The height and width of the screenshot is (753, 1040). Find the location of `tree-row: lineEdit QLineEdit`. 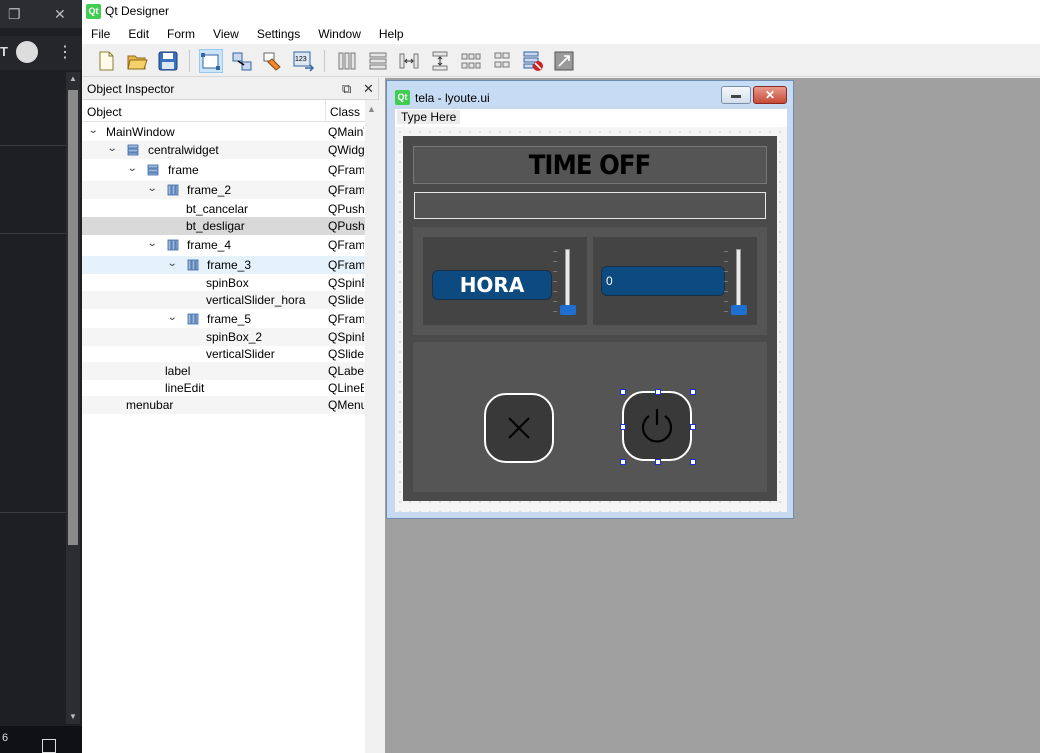

tree-row: lineEdit QLineEdit is located at coordinates (230, 388).